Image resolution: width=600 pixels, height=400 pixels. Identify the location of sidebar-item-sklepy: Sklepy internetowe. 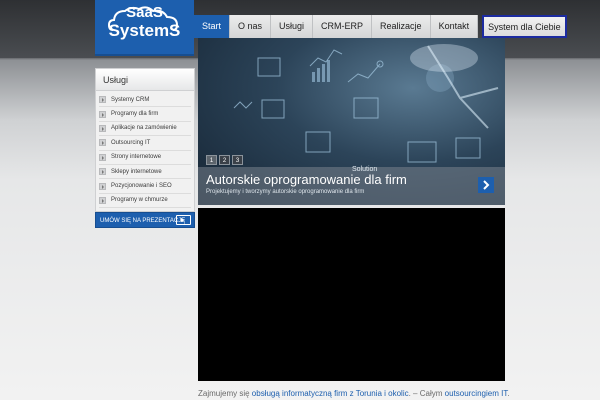
(145, 172).